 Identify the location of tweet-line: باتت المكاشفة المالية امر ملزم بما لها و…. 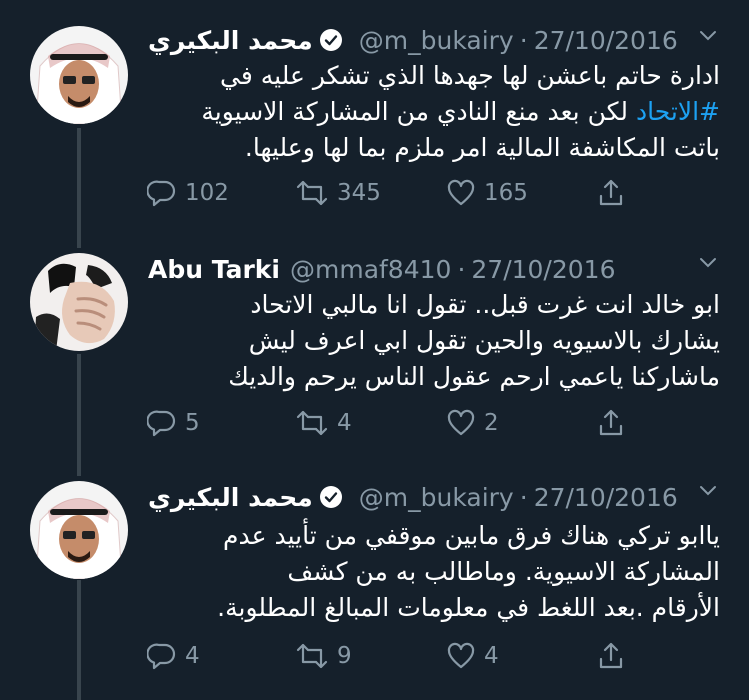
(482, 147).